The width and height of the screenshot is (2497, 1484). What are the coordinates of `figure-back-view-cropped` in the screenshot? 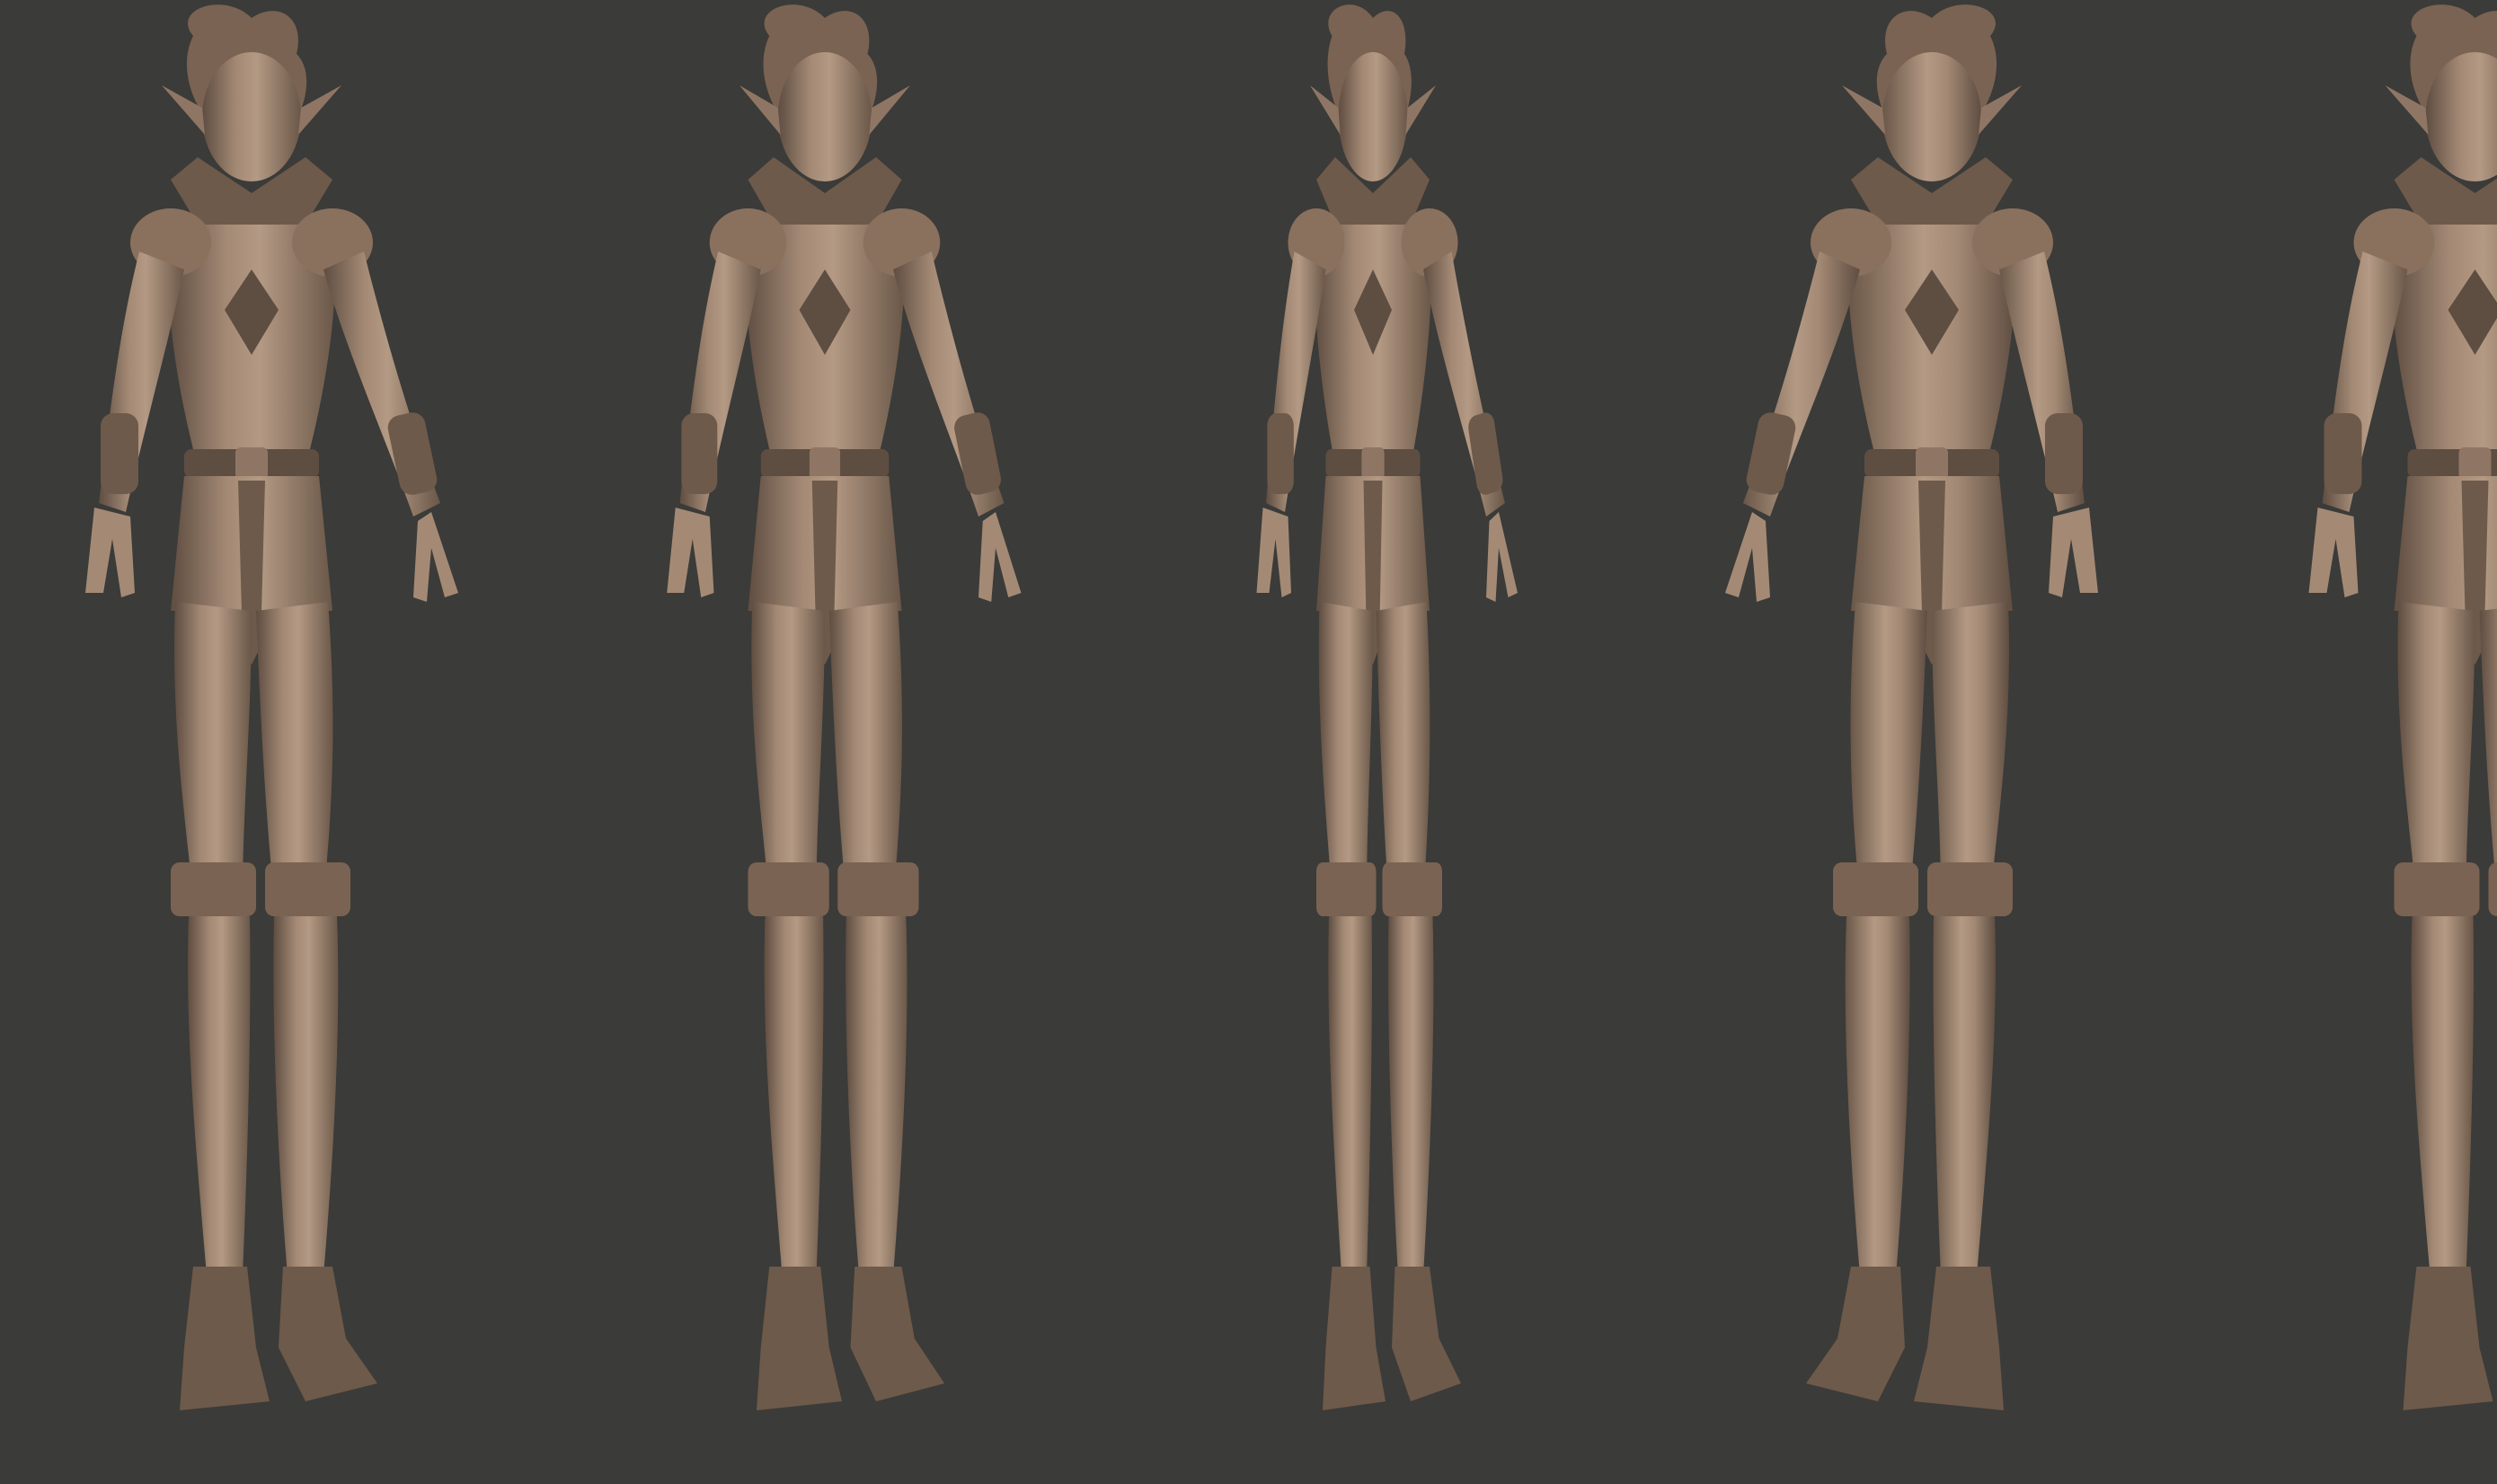 It's located at (2402, 708).